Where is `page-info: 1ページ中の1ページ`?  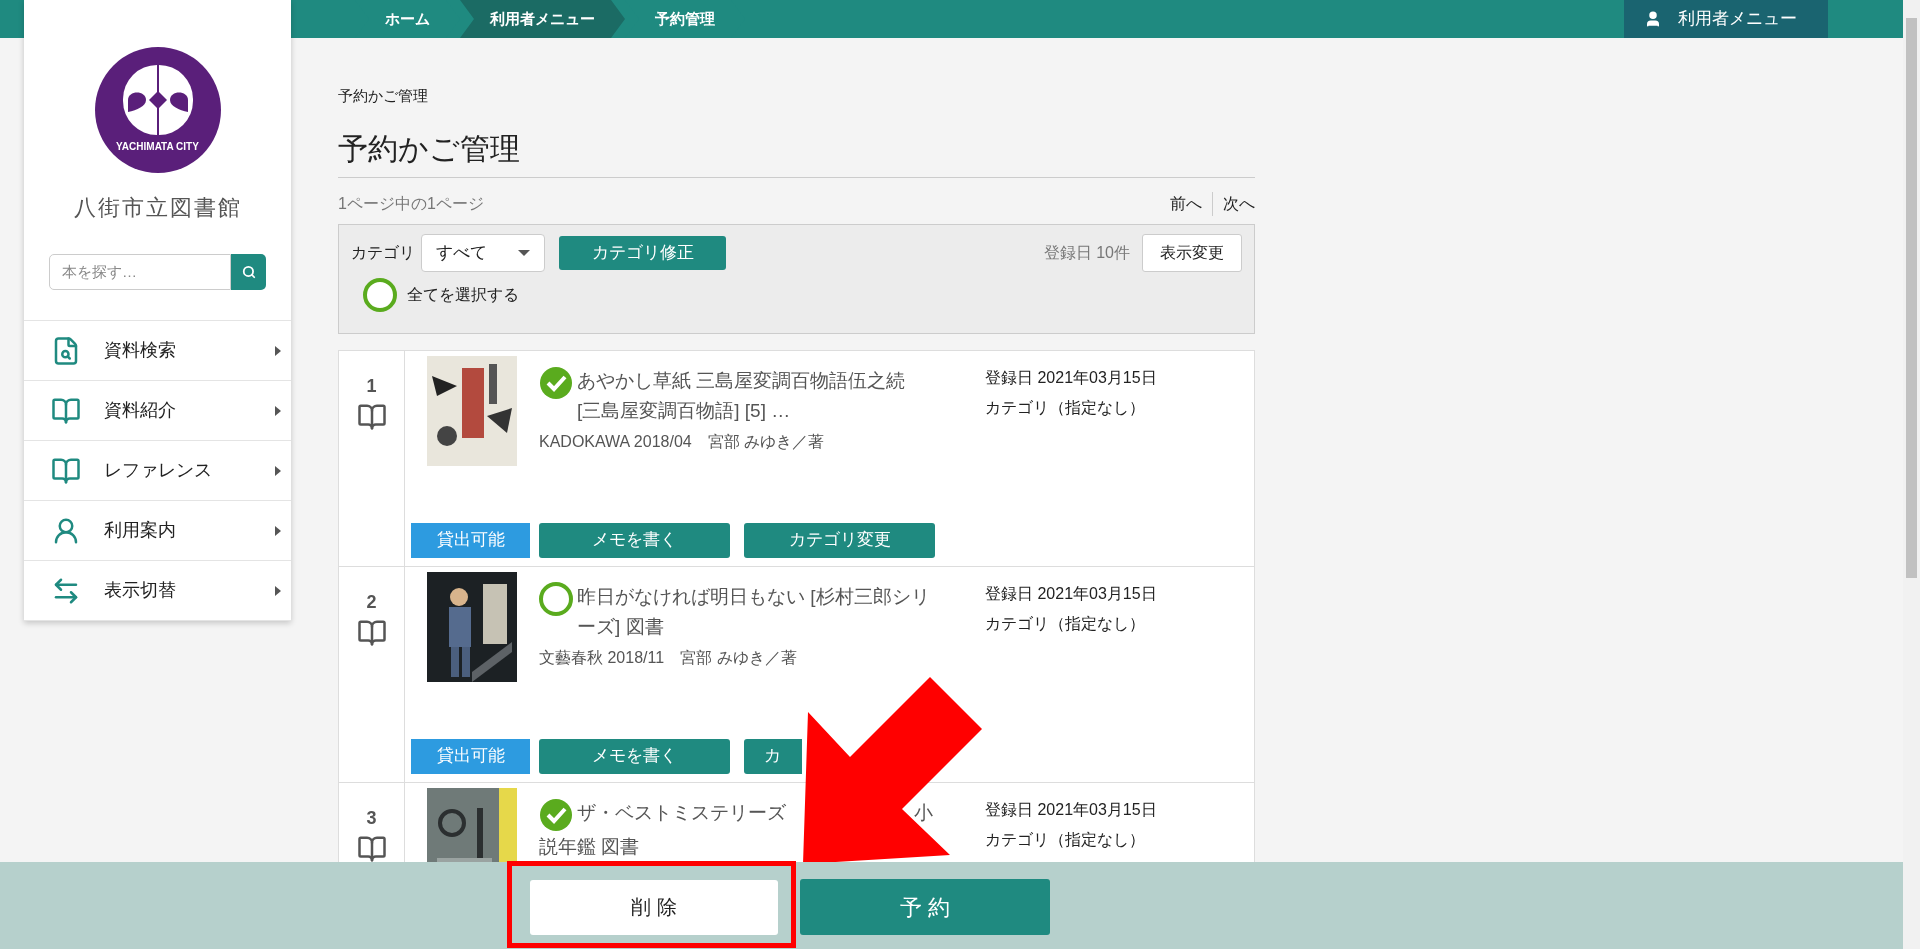 page-info: 1ページ中の1ページ is located at coordinates (411, 203).